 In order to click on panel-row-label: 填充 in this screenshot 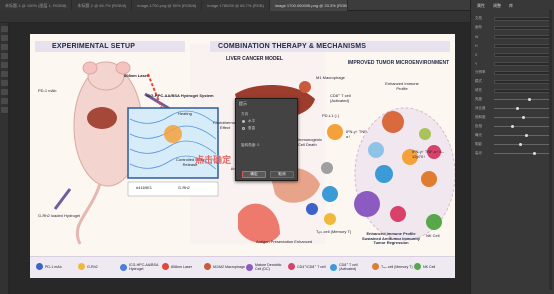, I will do `click(478, 90)`.